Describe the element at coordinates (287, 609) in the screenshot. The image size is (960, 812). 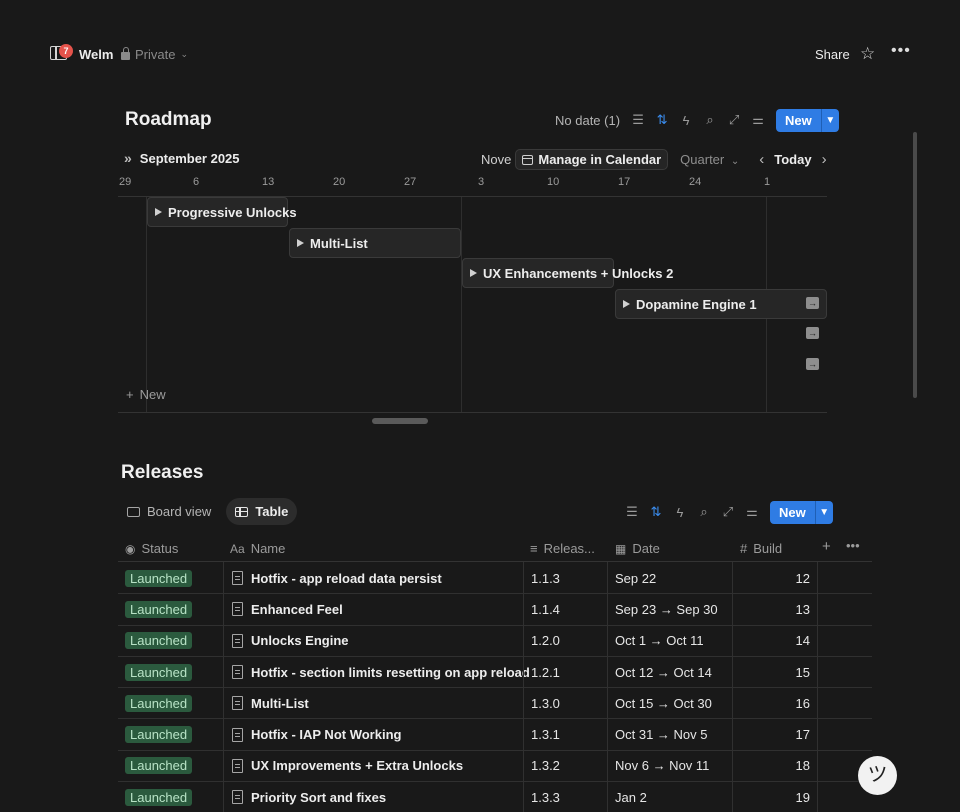
I see `name-cell: Enhanced Feel` at that location.